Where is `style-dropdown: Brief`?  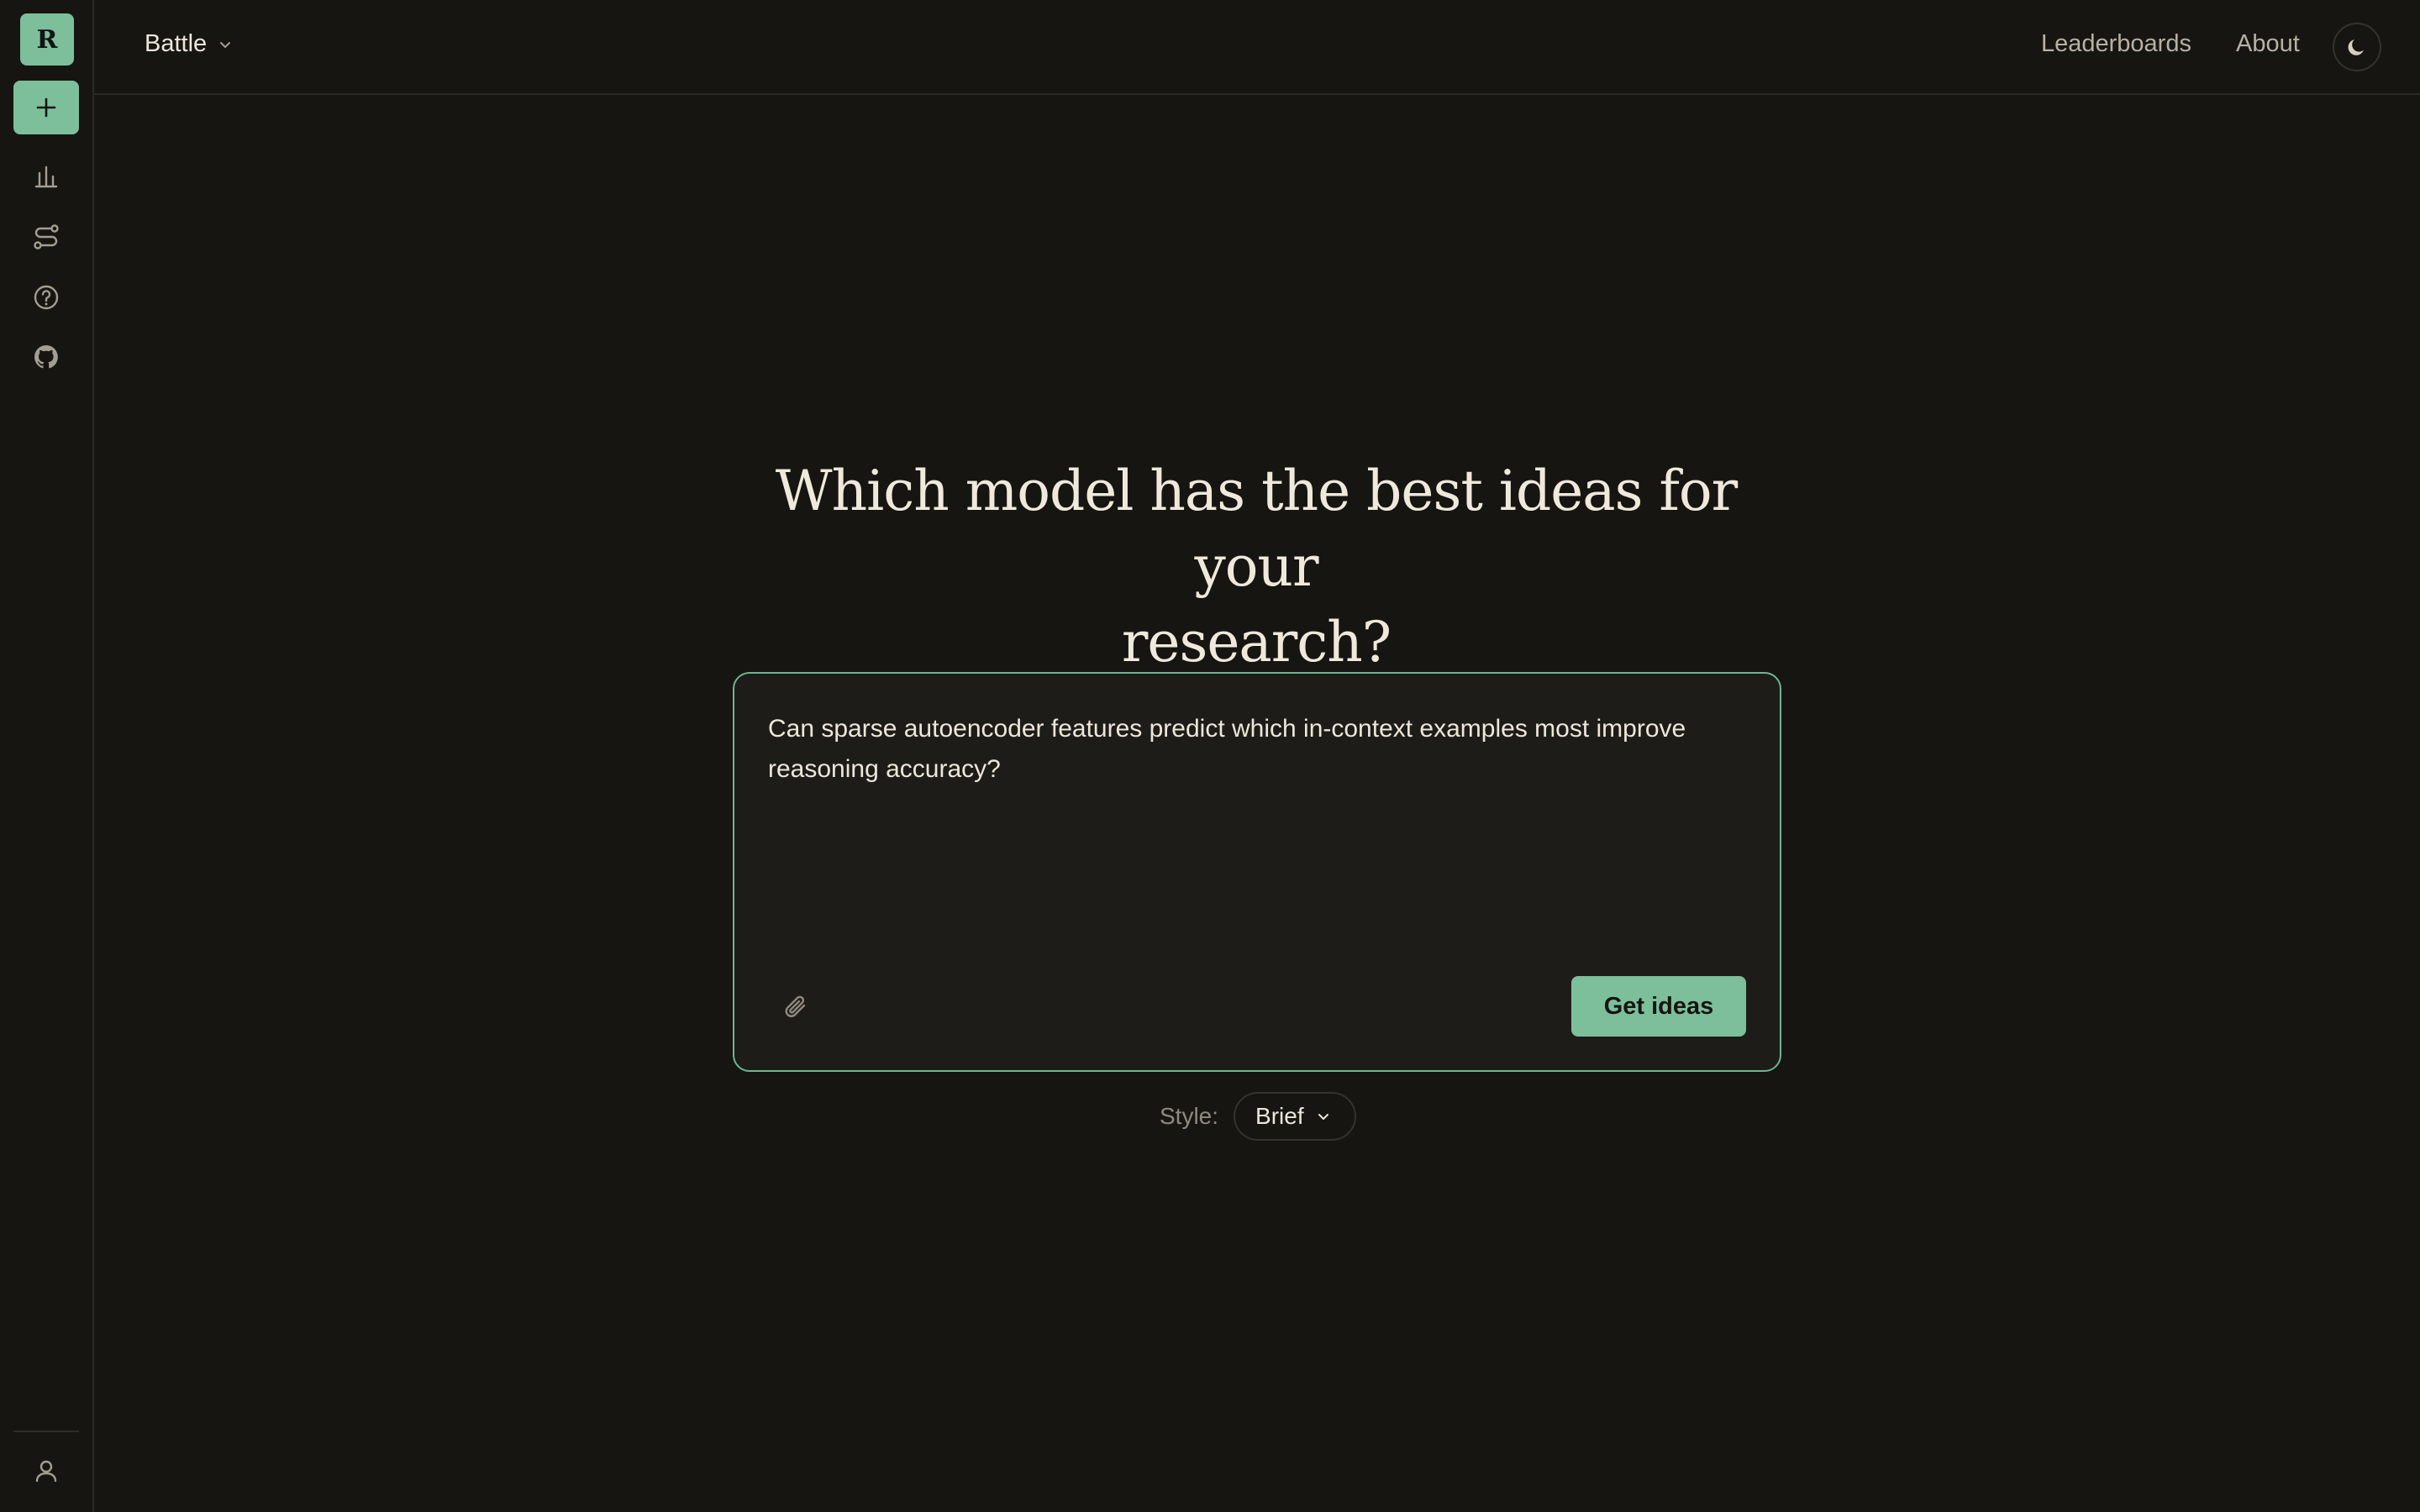
style-dropdown: Brief is located at coordinates (1295, 1116).